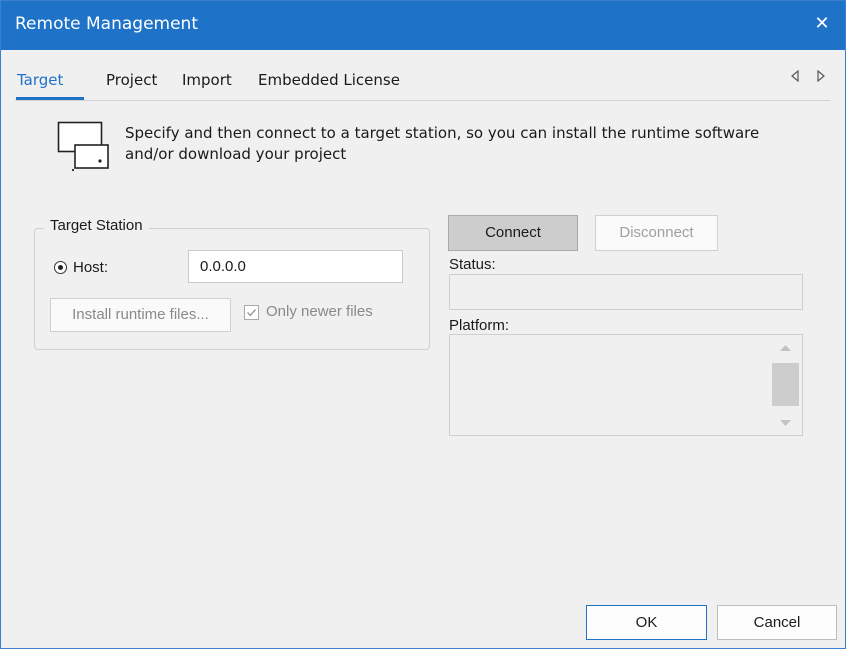 This screenshot has height=649, width=846. Describe the element at coordinates (656, 233) in the screenshot. I see `disconnect-button: Disconnect` at that location.